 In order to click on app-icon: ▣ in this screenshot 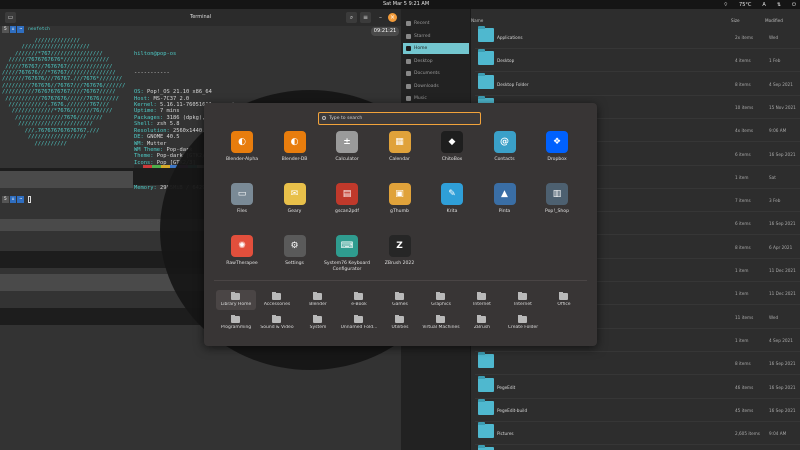, I will do `click(399, 194)`.